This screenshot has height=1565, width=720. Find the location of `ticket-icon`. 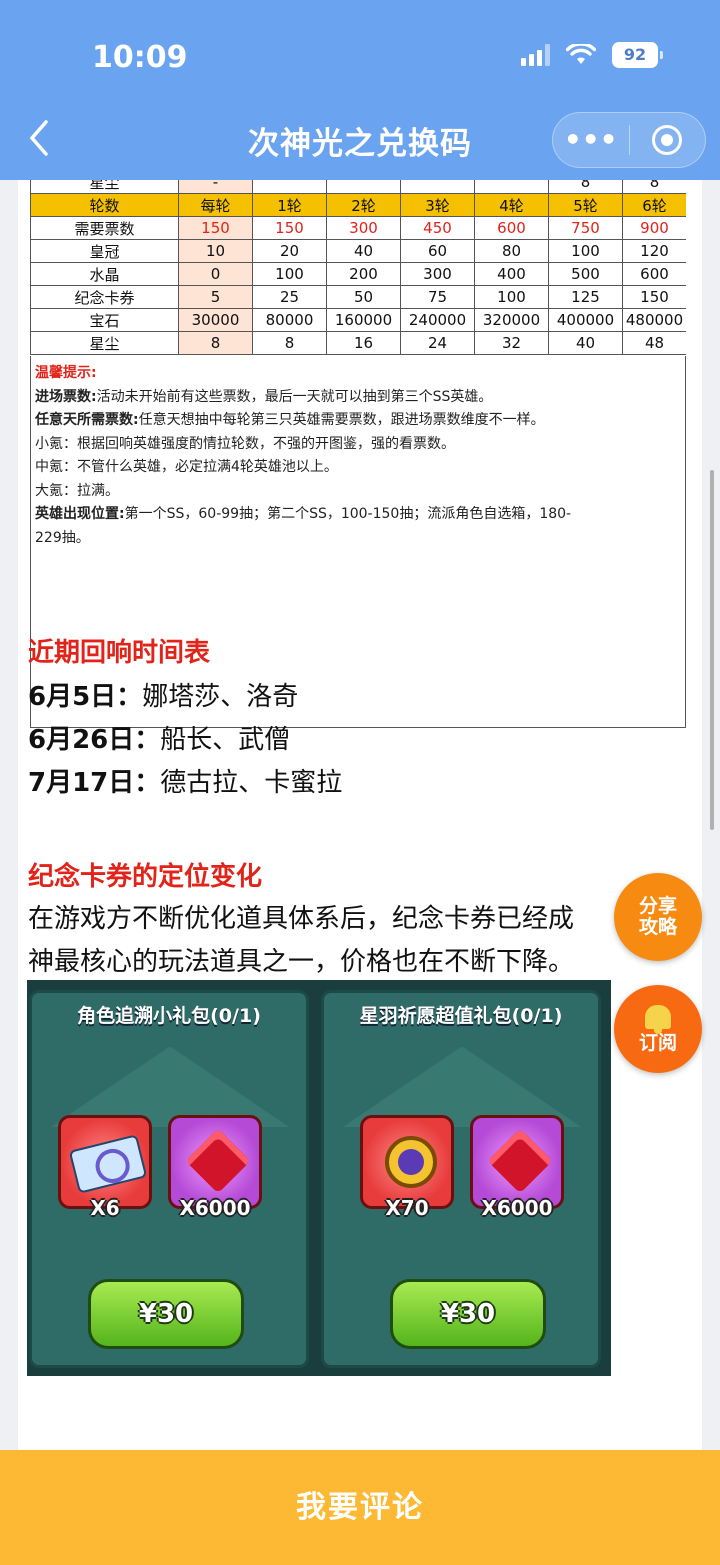

ticket-icon is located at coordinates (108, 1164).